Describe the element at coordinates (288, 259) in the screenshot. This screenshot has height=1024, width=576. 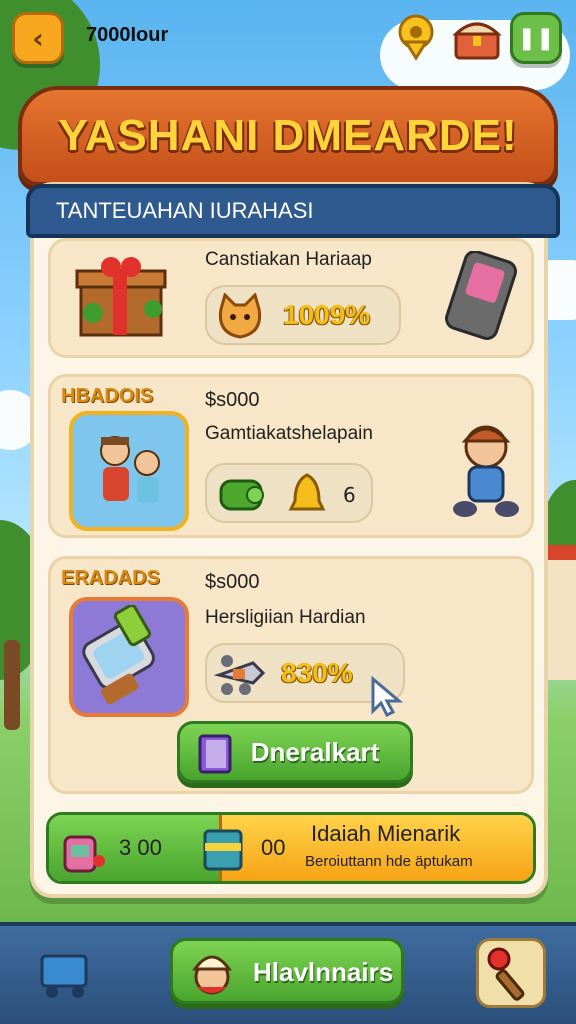
I see `card-description: Canstiakan Hariaap` at that location.